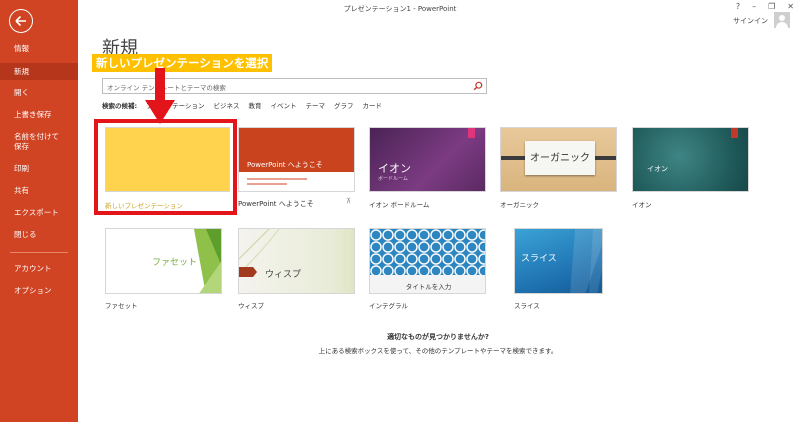  I want to click on back-arrow-icon, so click(20, 21).